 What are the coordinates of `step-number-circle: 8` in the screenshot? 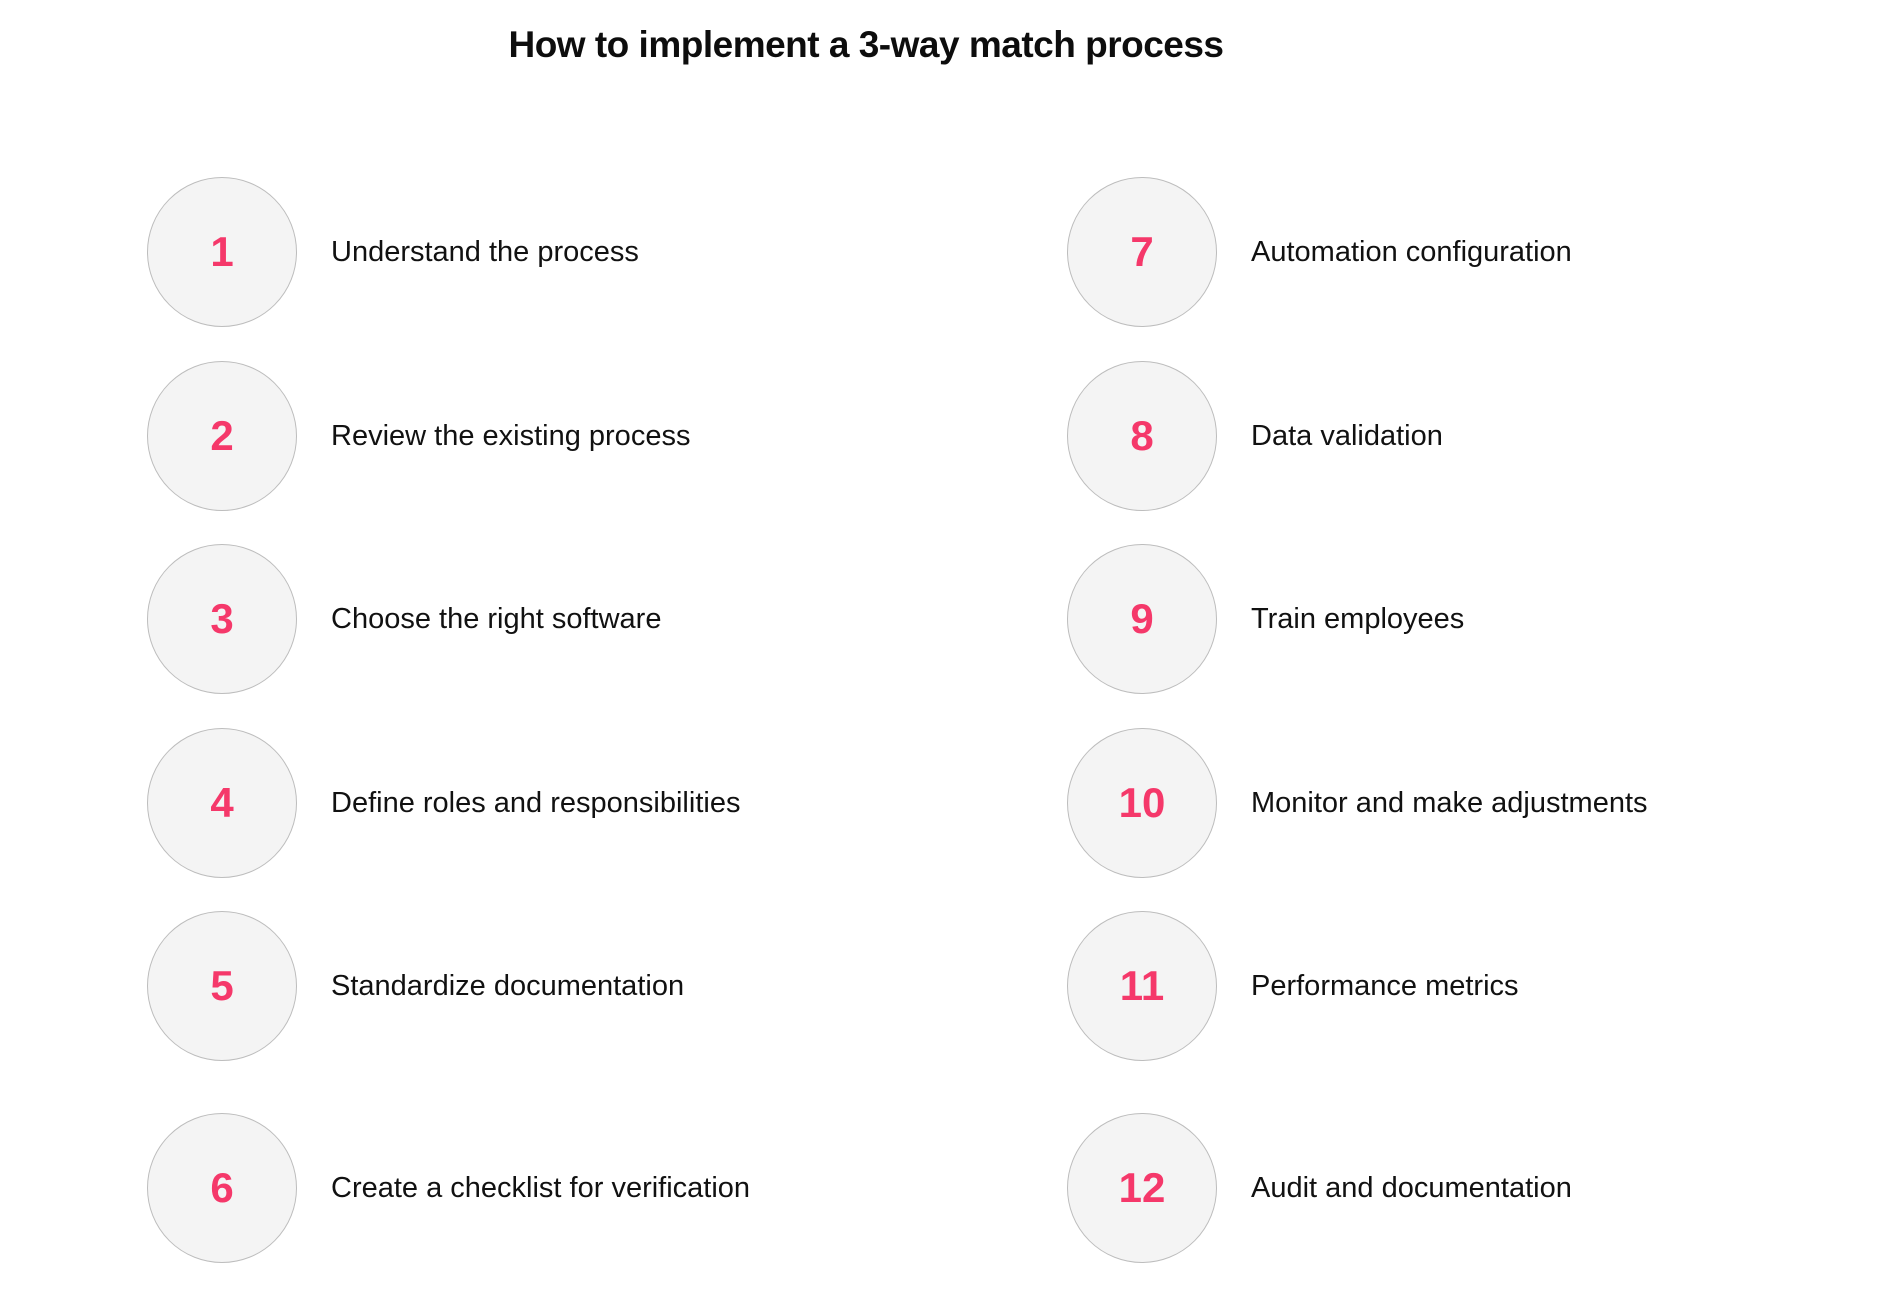 It's located at (1142, 436).